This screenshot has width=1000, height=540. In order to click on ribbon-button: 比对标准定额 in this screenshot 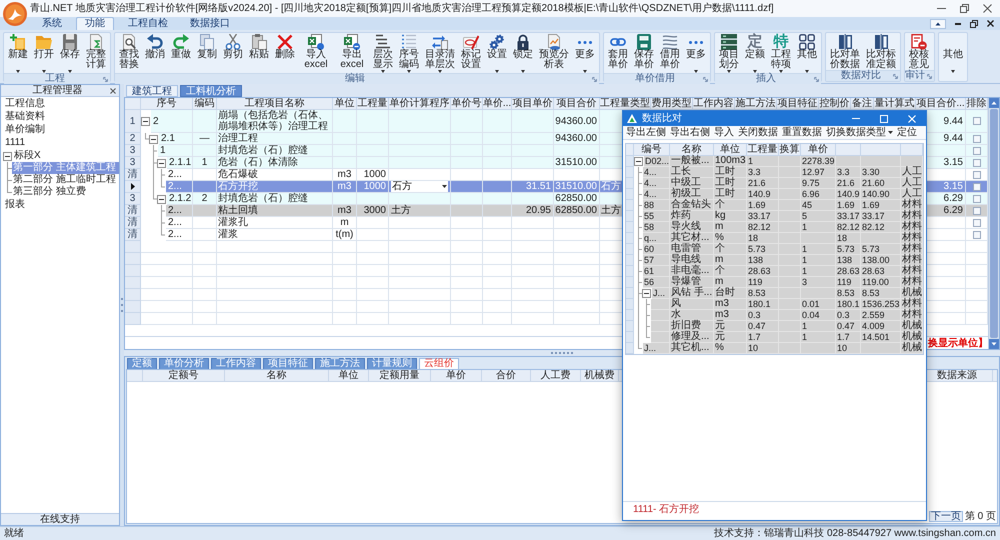, I will do `click(881, 52)`.